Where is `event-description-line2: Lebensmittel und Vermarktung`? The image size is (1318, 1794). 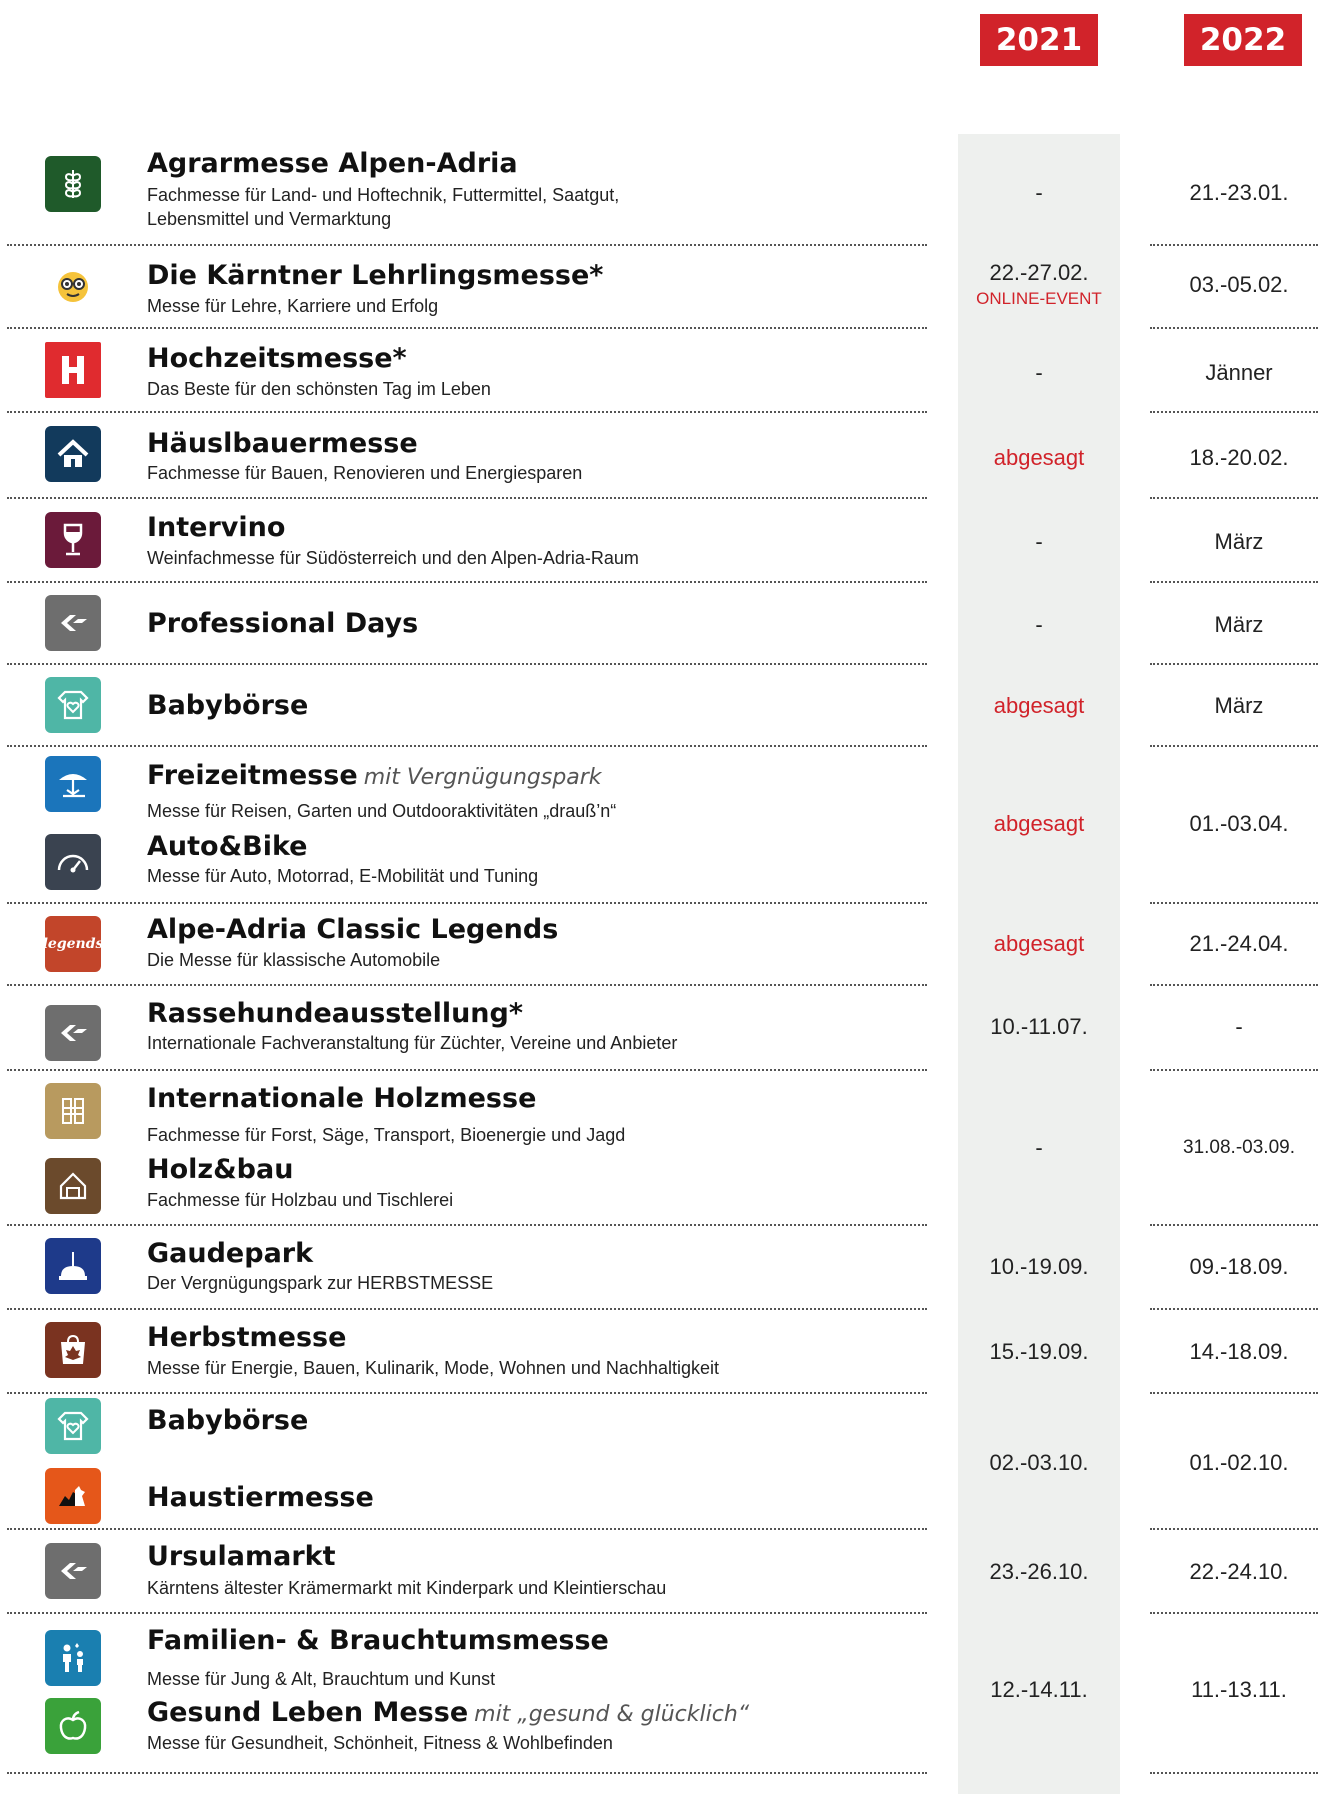
event-description-line2: Lebensmittel und Vermarktung is located at coordinates (269, 219).